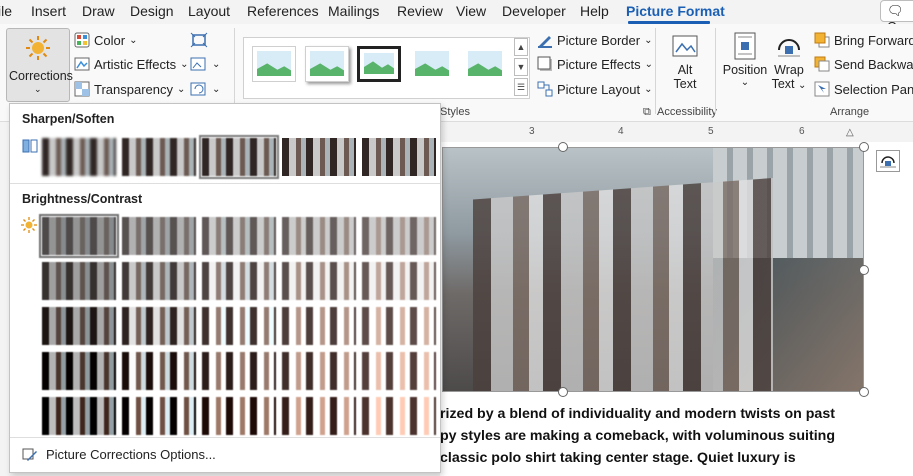 The image size is (913, 476). I want to click on horizontal-ruler: 3 4 5 6 △, so click(676, 132).